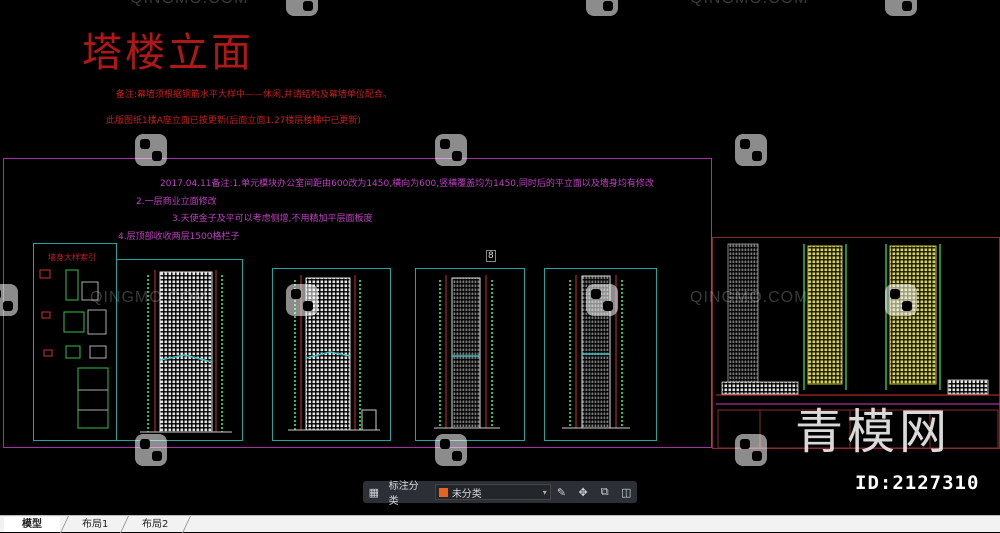 The width and height of the screenshot is (1000, 533). I want to click on category-select-value: 未分类, so click(466, 494).